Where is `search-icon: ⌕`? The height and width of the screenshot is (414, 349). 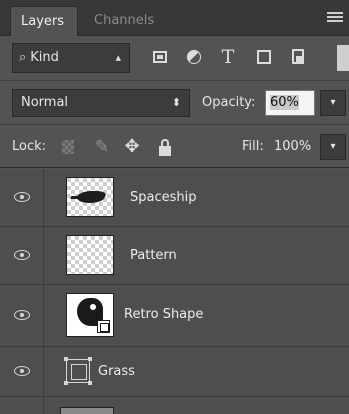
search-icon: ⌕ is located at coordinates (23, 57).